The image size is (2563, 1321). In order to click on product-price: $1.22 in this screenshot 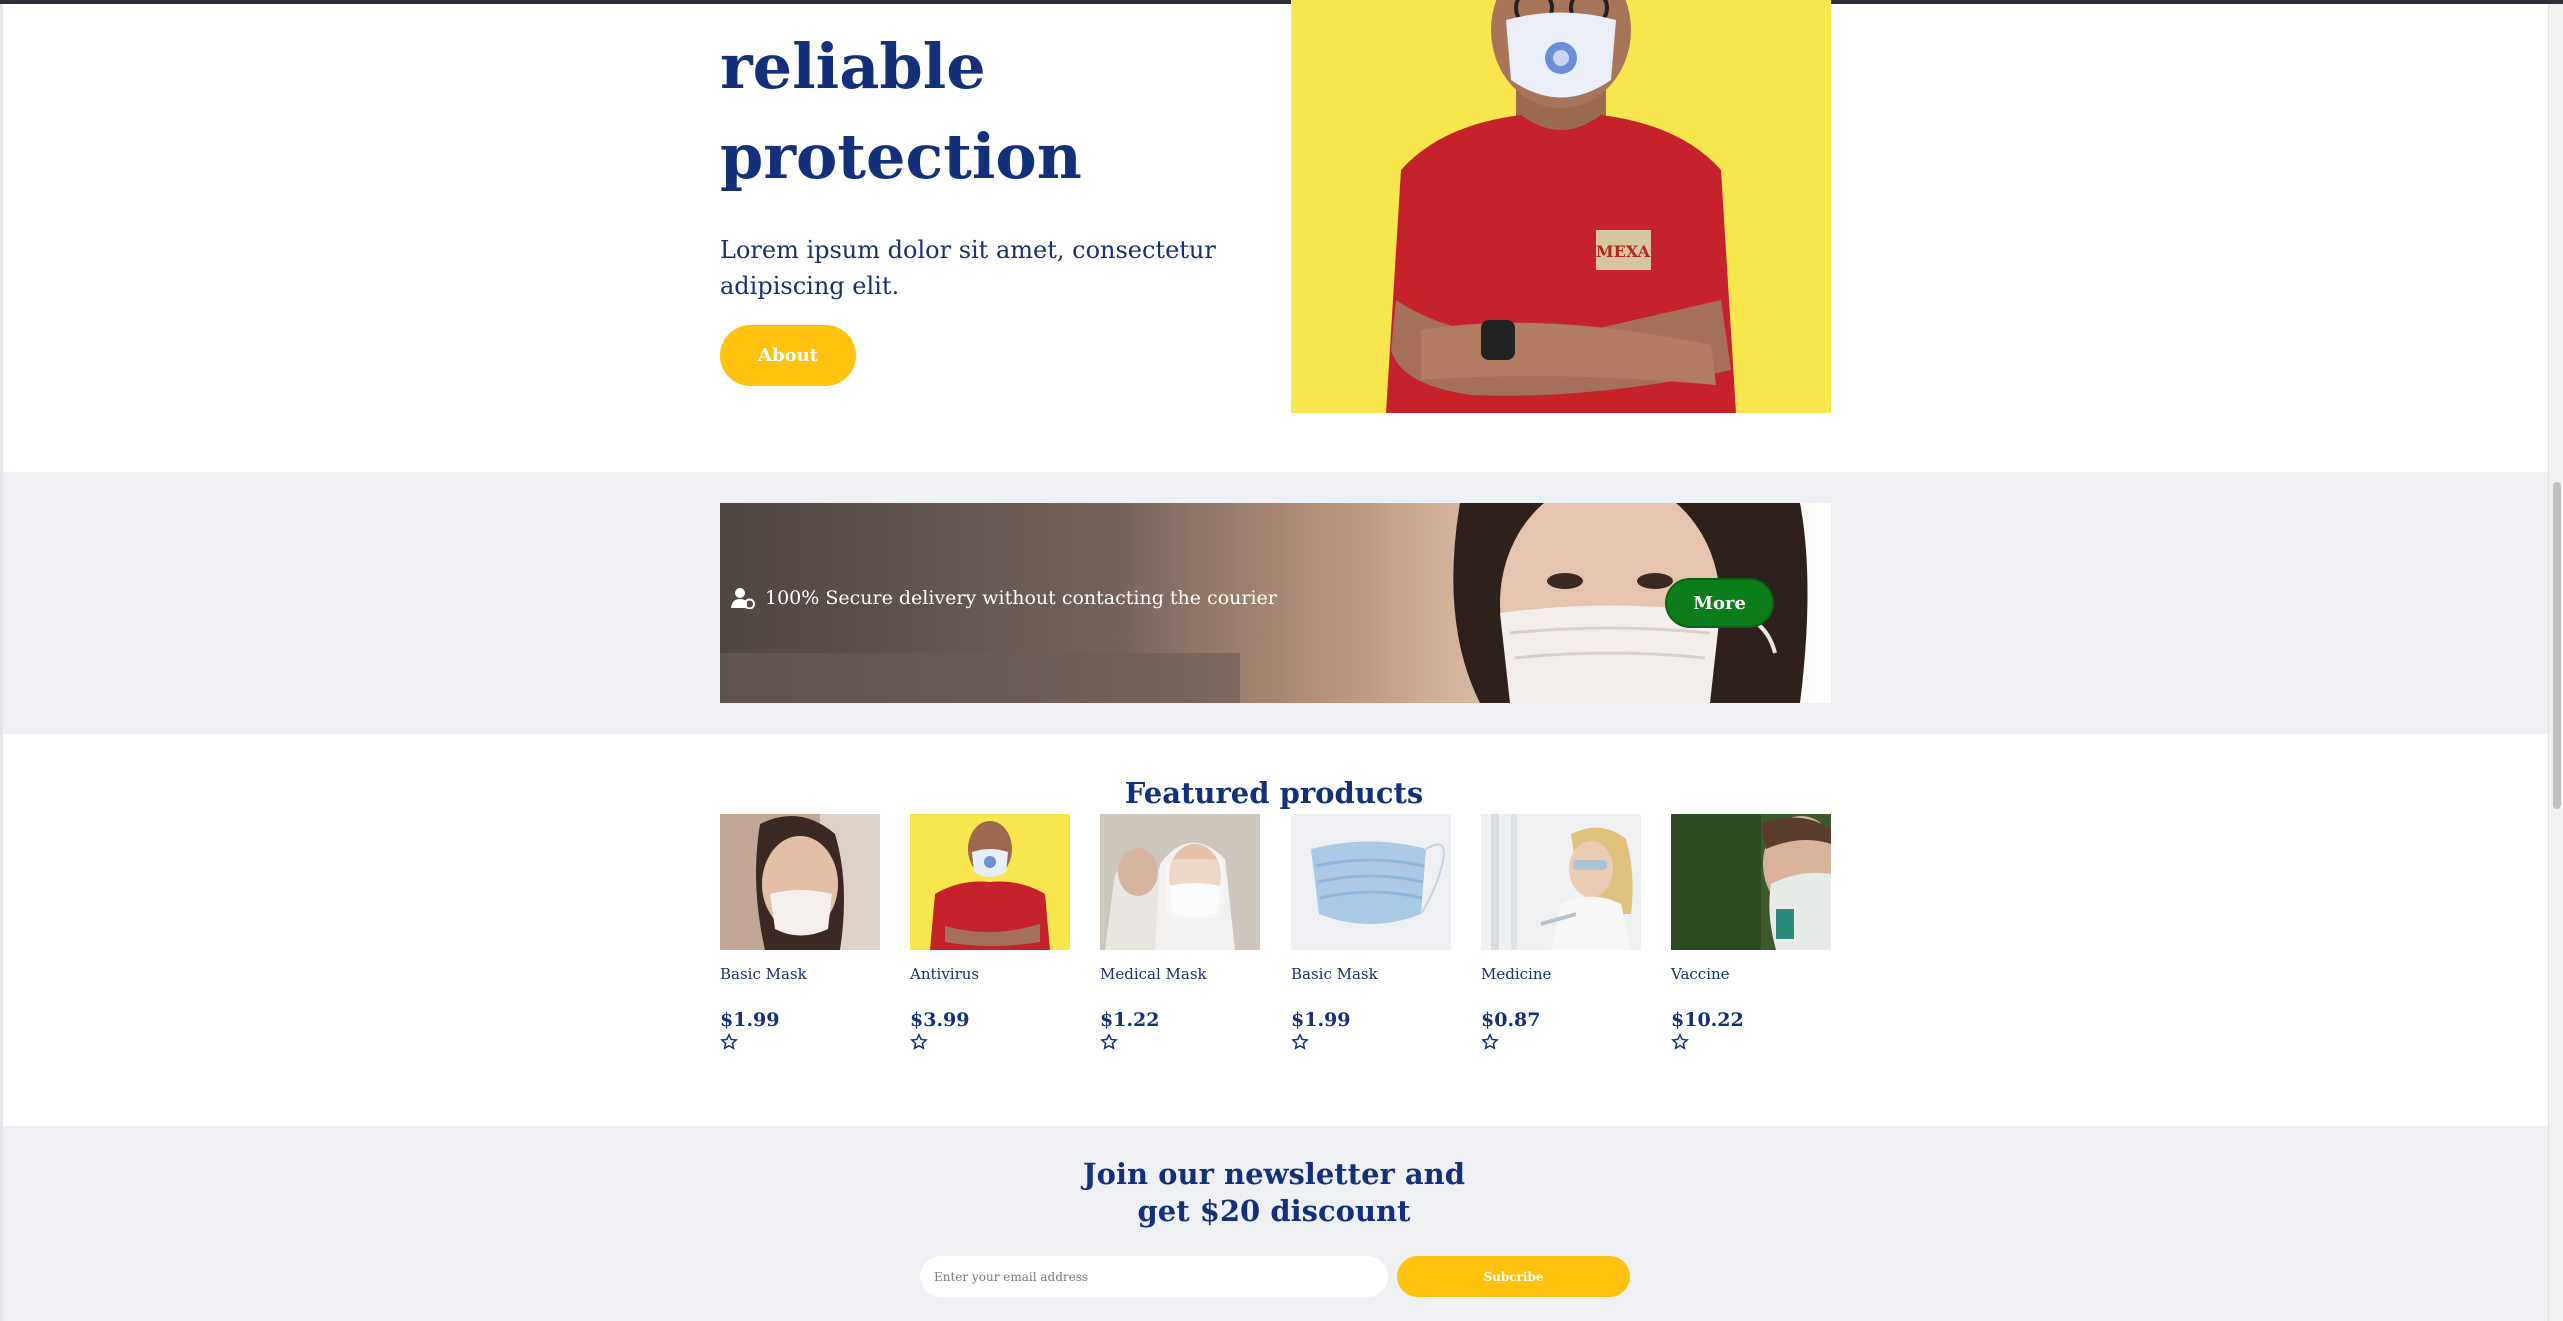, I will do `click(1130, 1020)`.